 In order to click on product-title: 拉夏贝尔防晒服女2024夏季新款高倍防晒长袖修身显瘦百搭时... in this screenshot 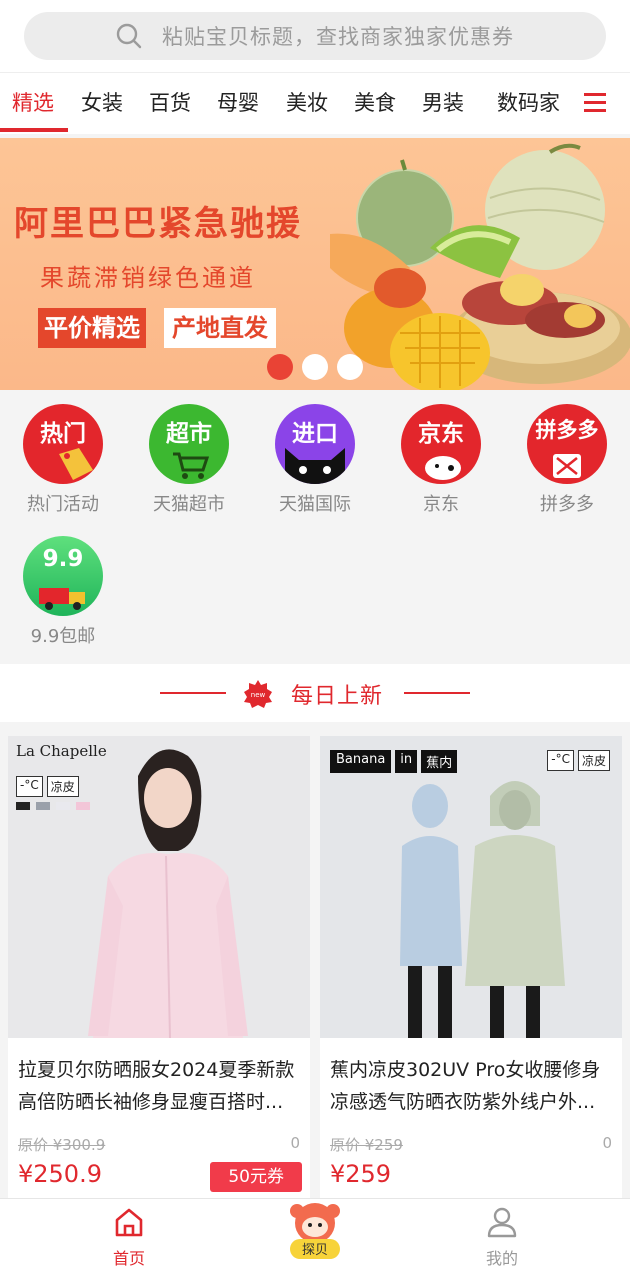, I will do `click(156, 1086)`.